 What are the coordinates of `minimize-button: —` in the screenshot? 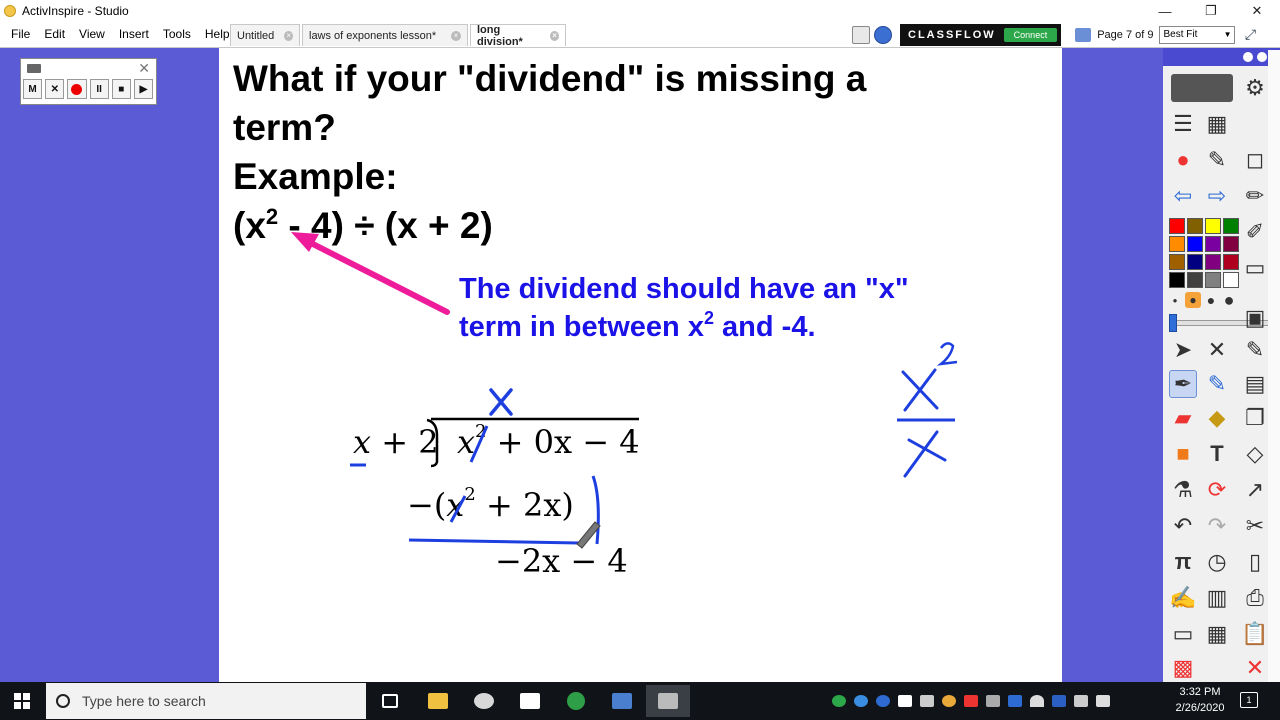 It's located at (1165, 11).